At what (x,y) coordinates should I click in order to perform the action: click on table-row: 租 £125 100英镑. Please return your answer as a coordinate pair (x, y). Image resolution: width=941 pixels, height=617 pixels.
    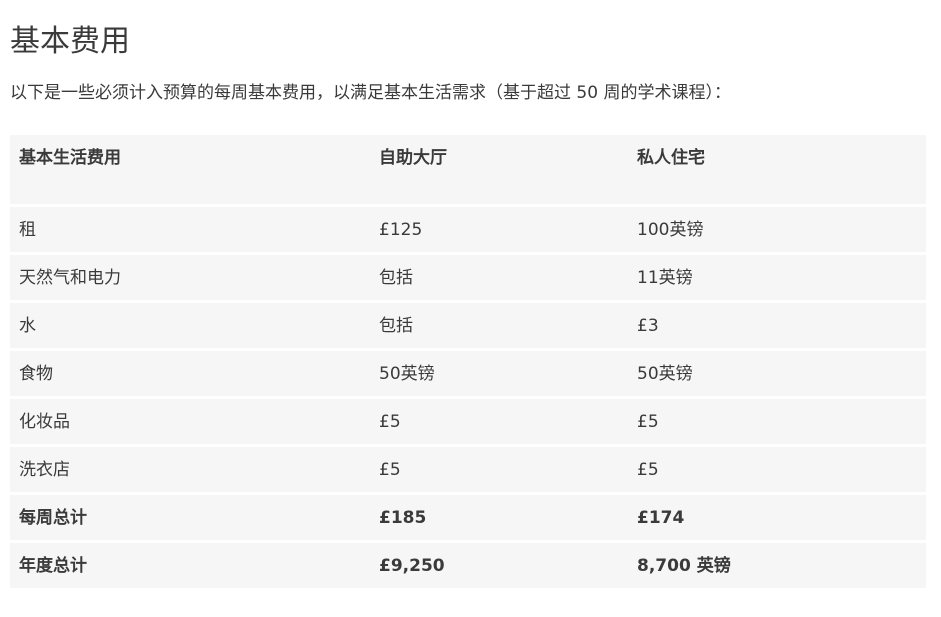
    Looking at the image, I should click on (468, 229).